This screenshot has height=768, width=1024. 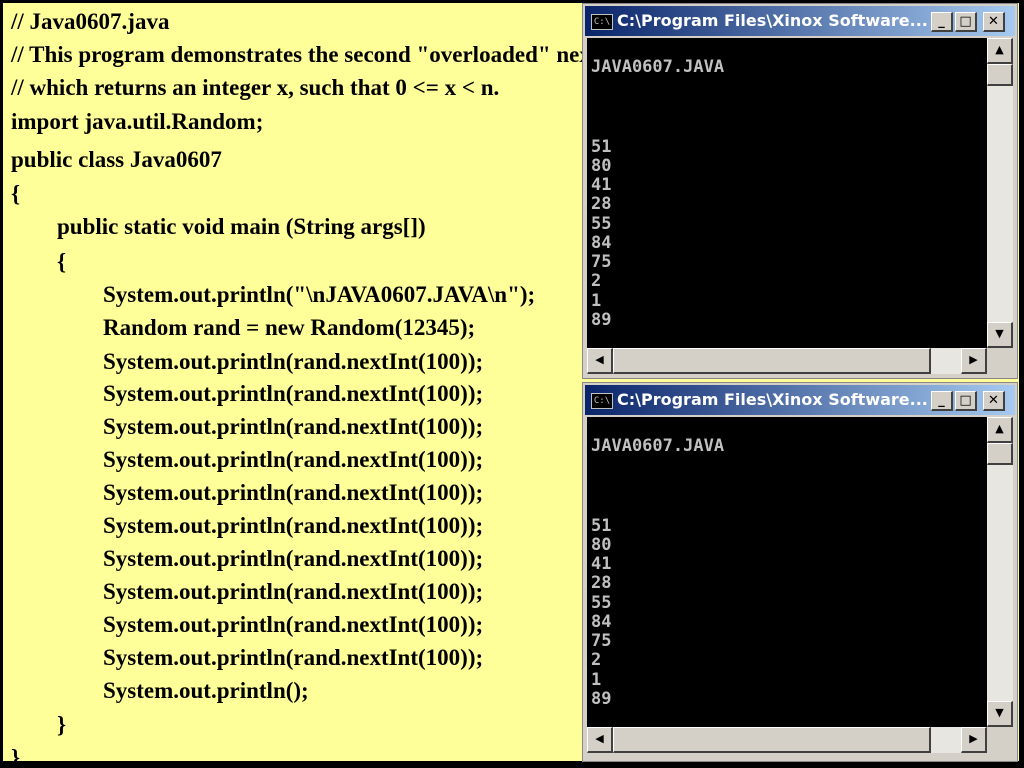 I want to click on code-line: import java.util.Random;, so click(x=137, y=121).